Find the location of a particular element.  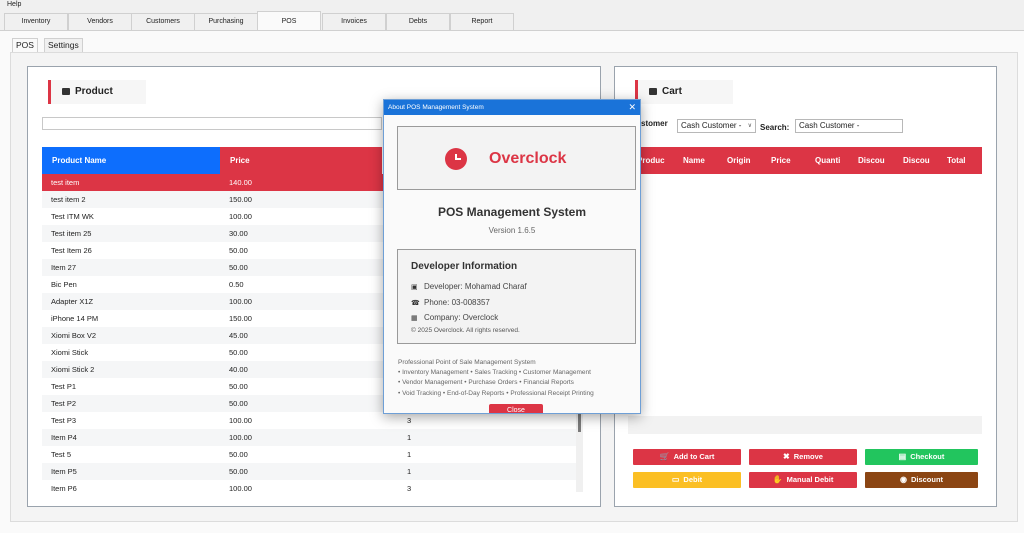

table-row: Item P6 100.00 3 is located at coordinates (312, 486).